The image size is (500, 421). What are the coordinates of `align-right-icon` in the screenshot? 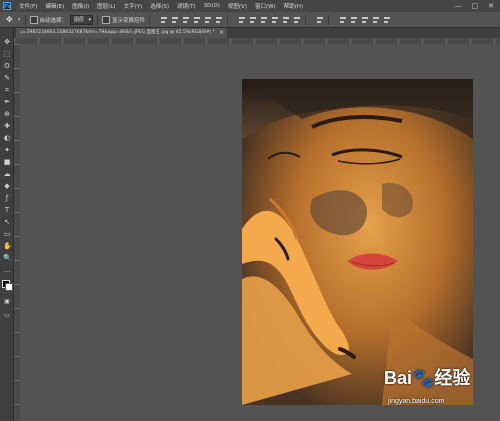 It's located at (219, 20).